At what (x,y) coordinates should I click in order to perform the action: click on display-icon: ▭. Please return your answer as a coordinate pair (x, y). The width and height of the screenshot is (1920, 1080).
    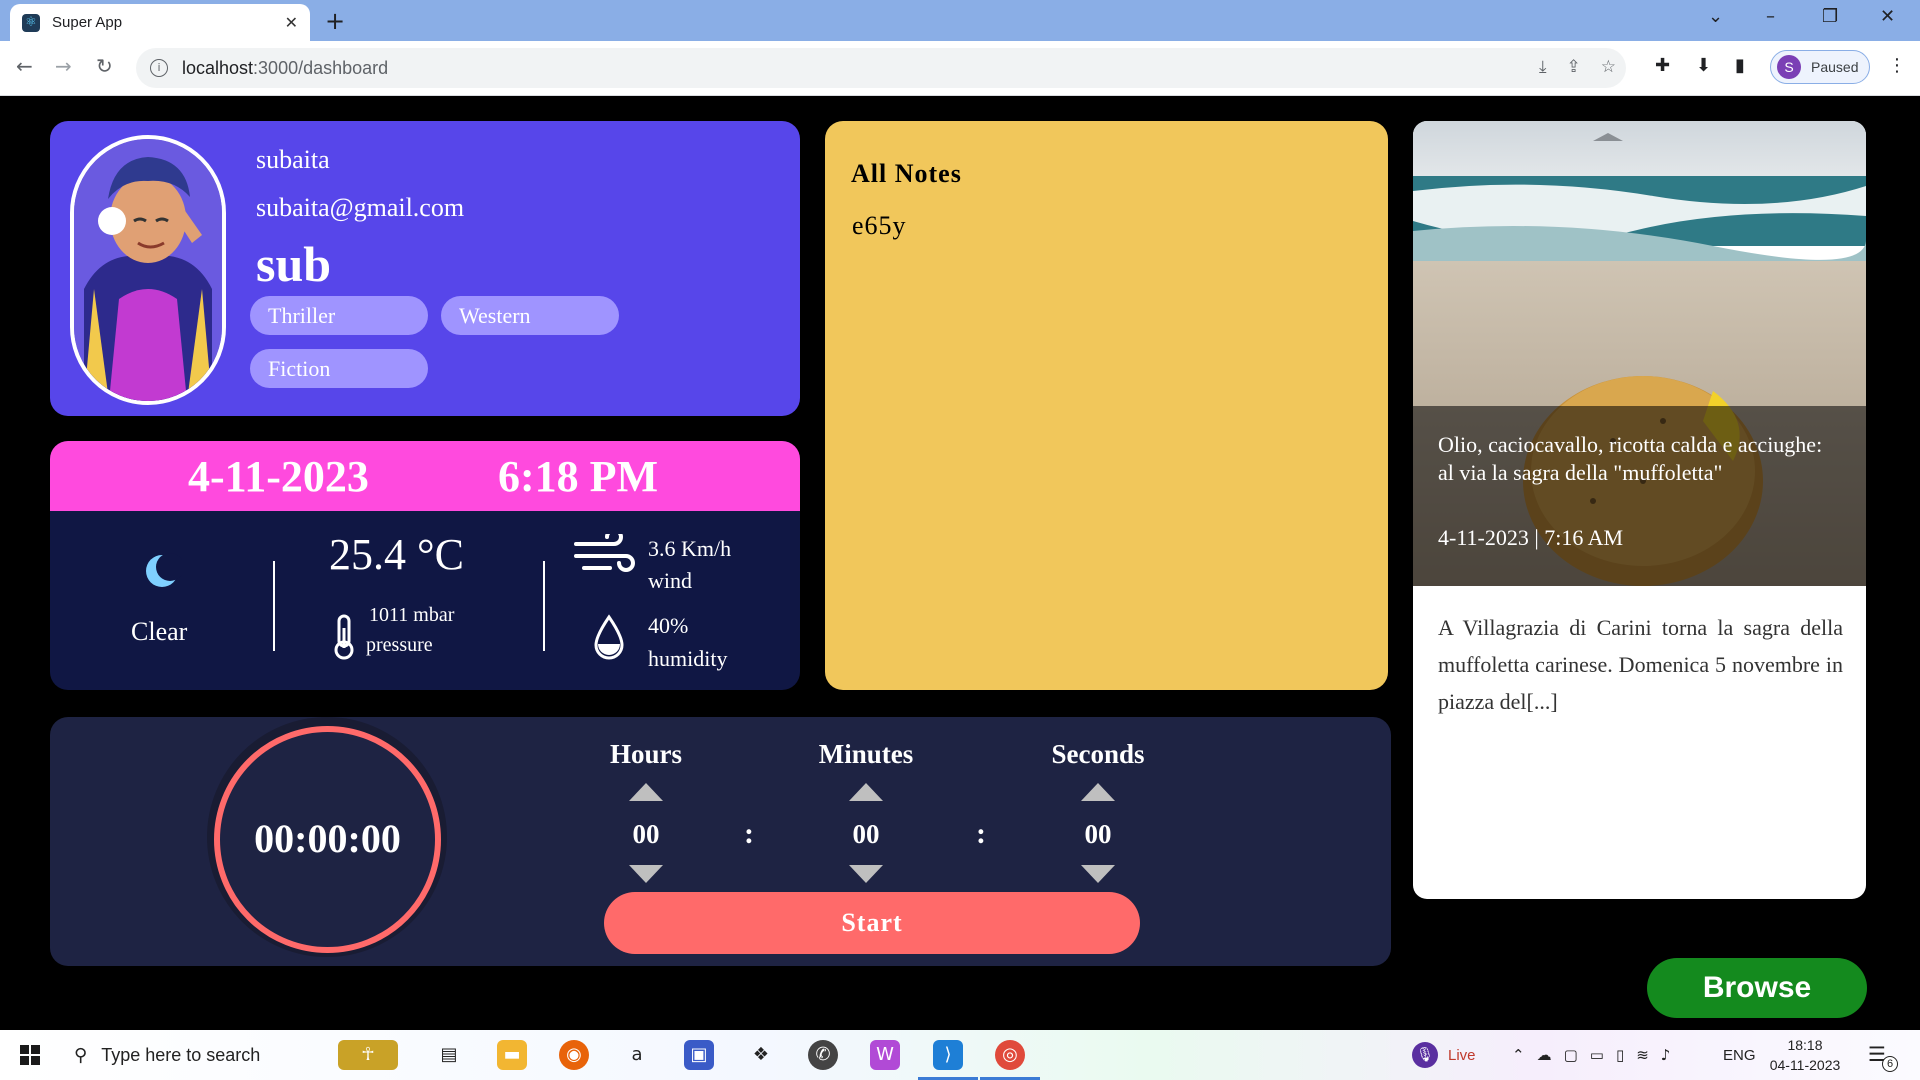
    Looking at the image, I should click on (1597, 1055).